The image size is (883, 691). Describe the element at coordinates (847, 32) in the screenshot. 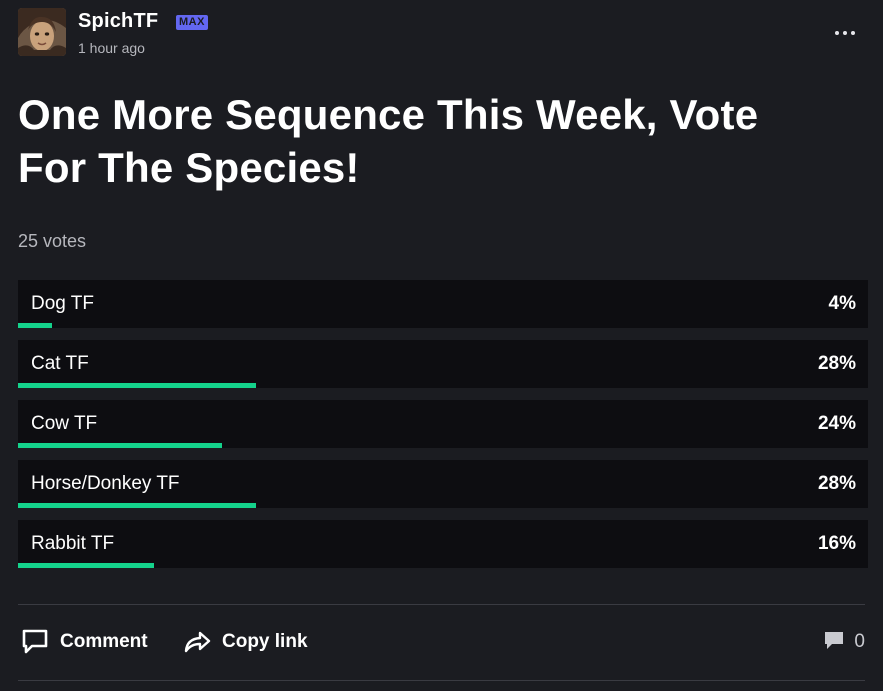

I see `more-options-icon` at that location.